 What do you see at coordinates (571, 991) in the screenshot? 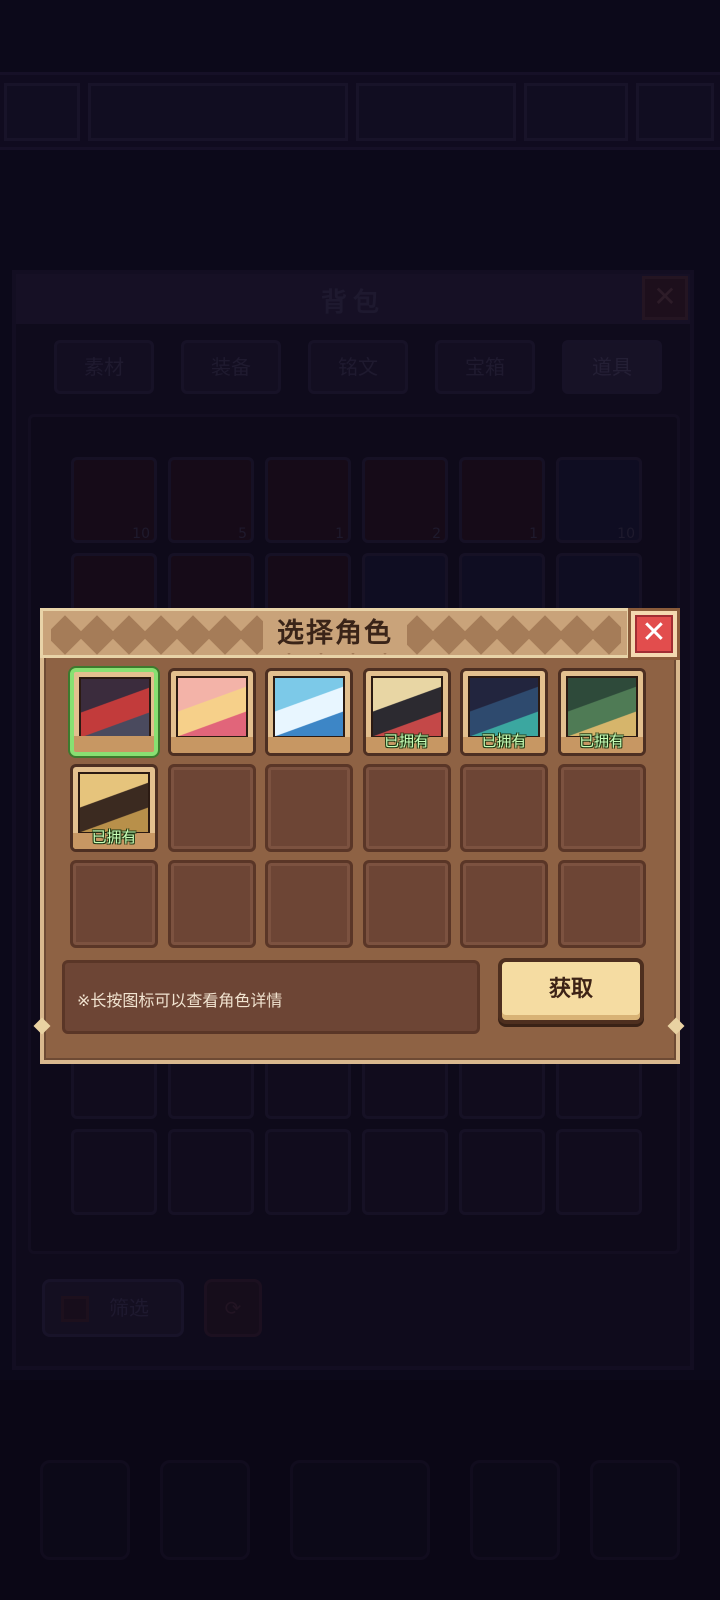
I see `get-button: 获取` at bounding box center [571, 991].